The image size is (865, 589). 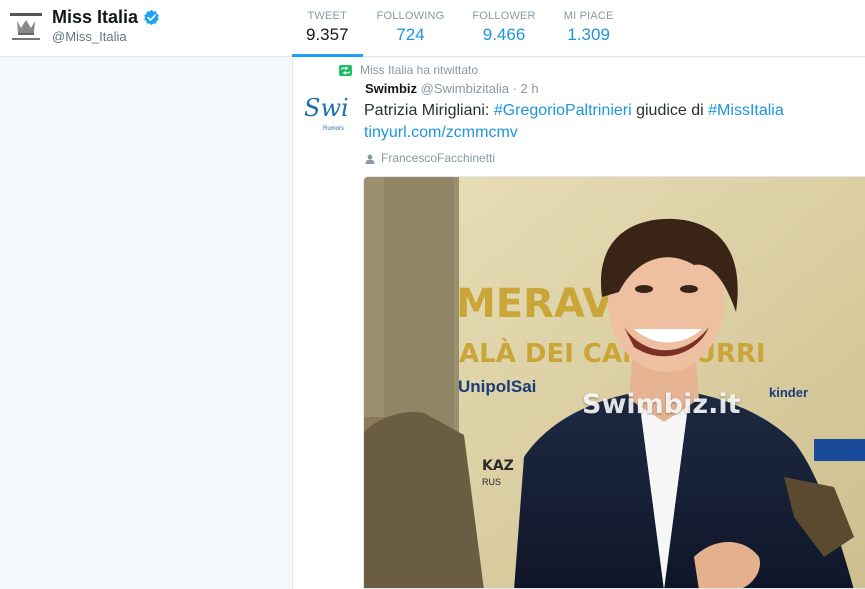 I want to click on hashtag-link: #MissItalia, so click(x=746, y=110).